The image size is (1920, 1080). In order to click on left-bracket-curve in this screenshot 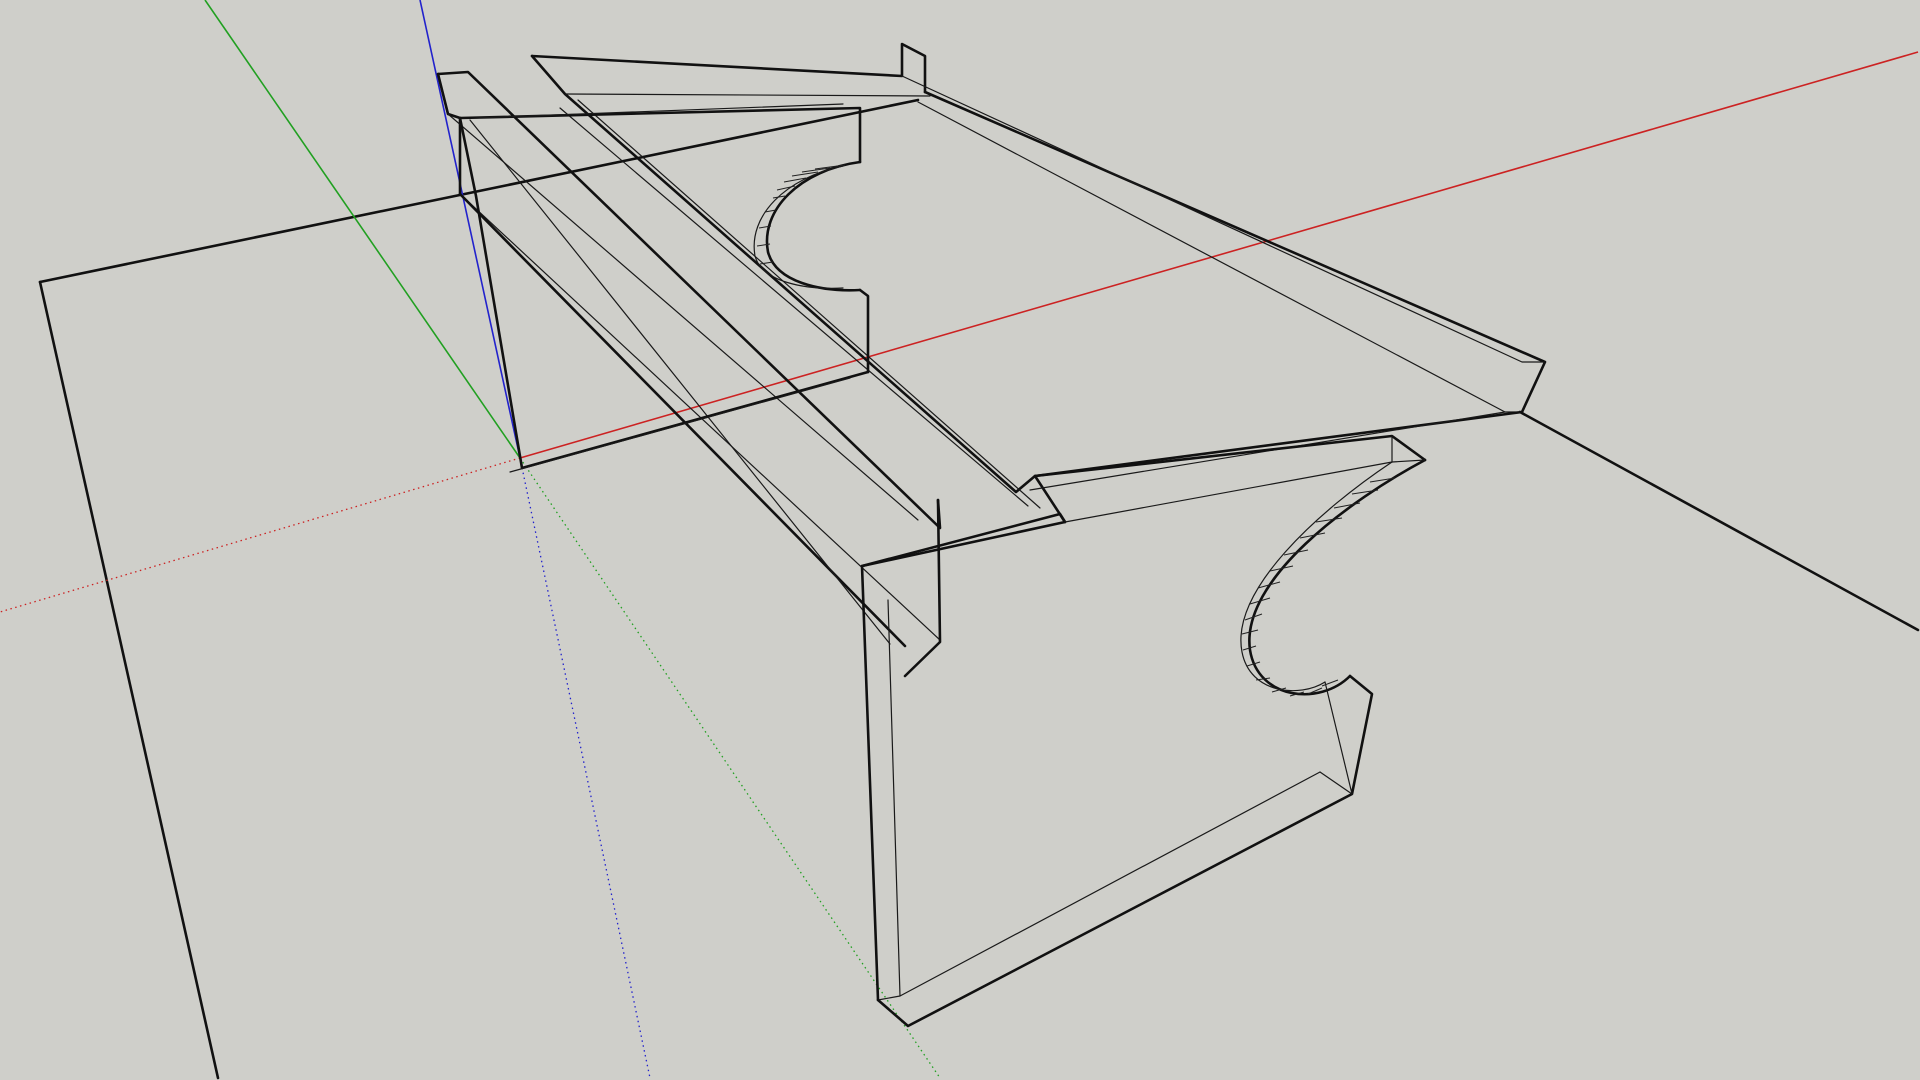, I will do `click(813, 226)`.